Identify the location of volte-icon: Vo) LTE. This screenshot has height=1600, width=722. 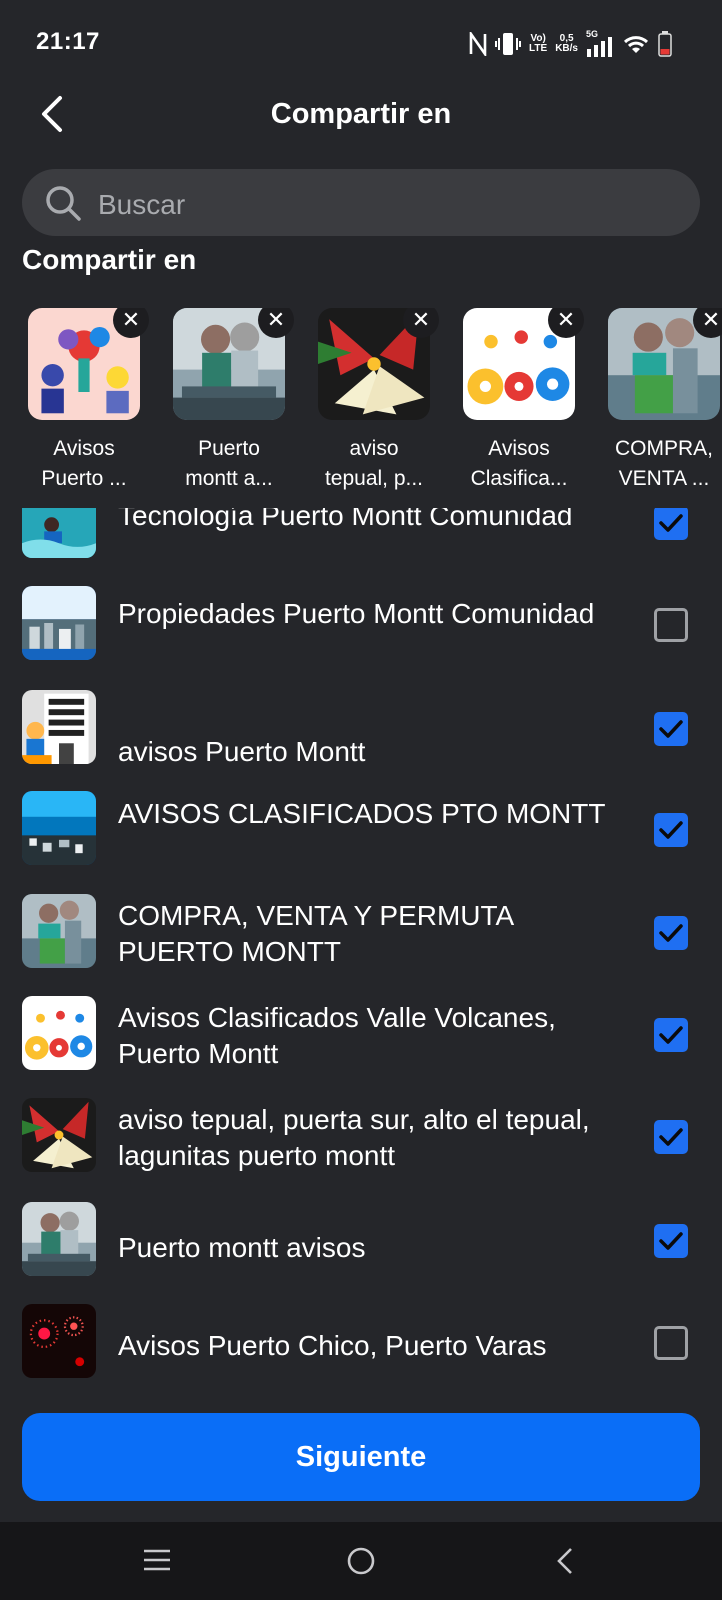
(538, 44).